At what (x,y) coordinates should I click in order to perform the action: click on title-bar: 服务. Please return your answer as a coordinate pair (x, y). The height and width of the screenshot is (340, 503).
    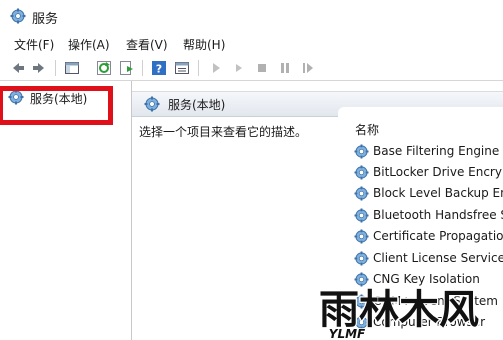
    Looking at the image, I should click on (251, 16).